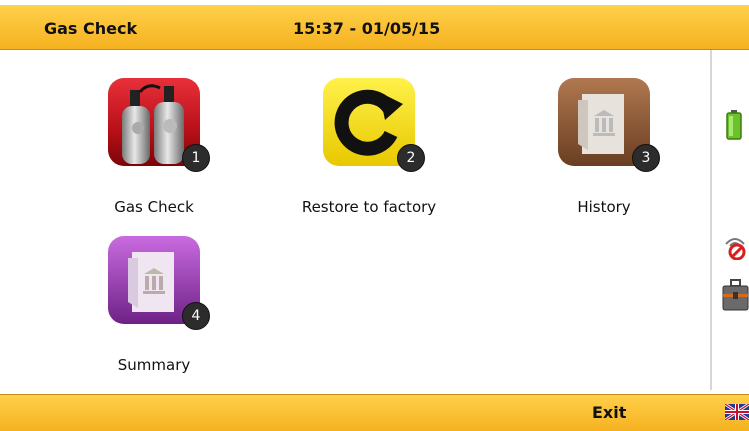 The image size is (749, 431). What do you see at coordinates (735, 249) in the screenshot?
I see `alarm-off-icon` at bounding box center [735, 249].